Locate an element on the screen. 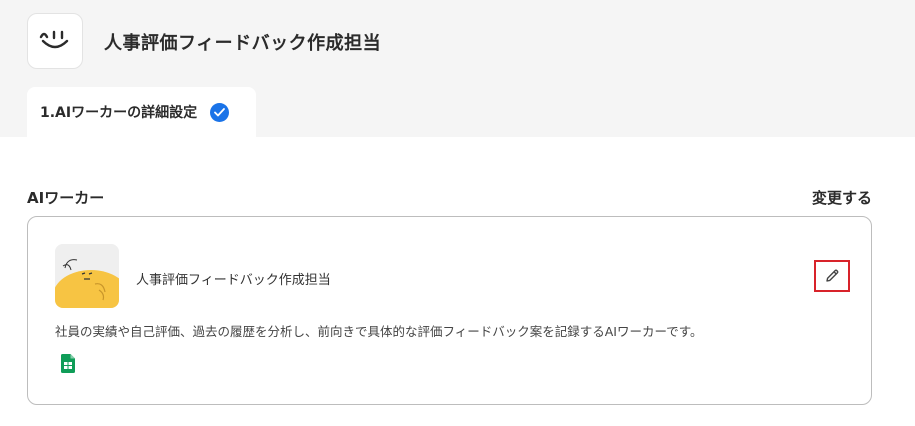  worker-name: 人事評価フィードバック作成担当 is located at coordinates (233, 280).